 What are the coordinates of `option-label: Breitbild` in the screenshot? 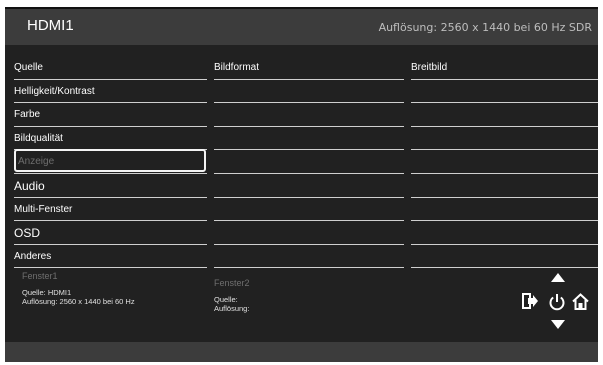 It's located at (429, 67).